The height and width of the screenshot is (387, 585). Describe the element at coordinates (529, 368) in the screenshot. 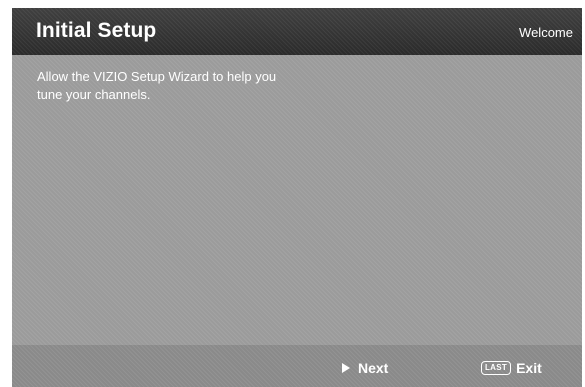

I see `exit-label: Exit` at that location.